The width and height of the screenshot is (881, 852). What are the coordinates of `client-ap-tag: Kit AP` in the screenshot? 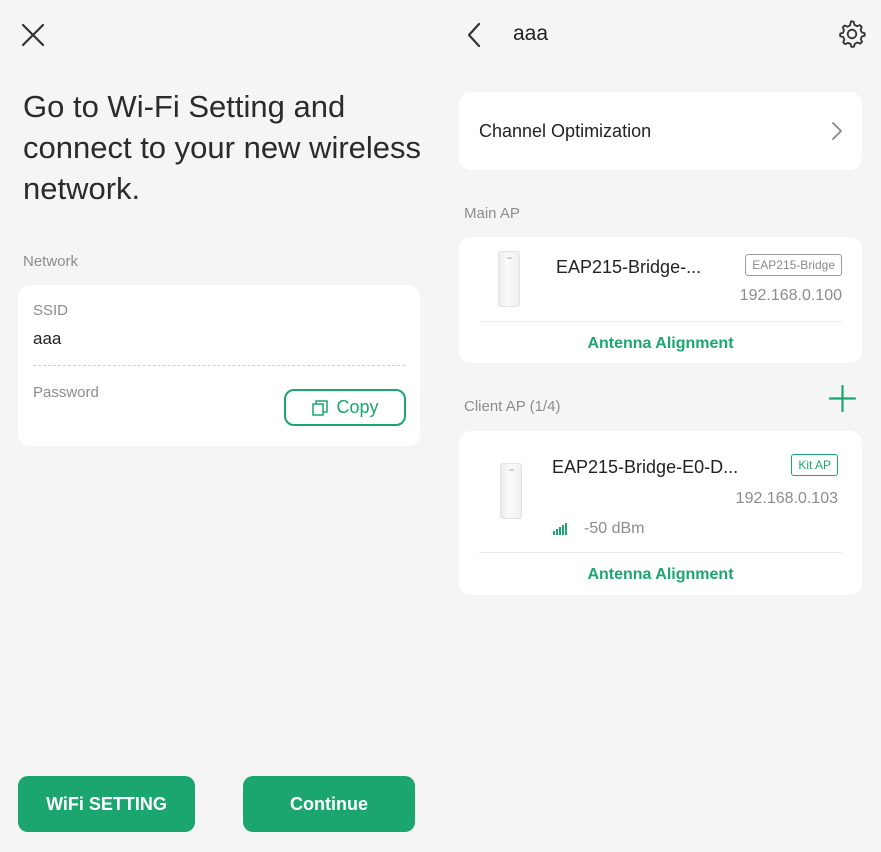 It's located at (814, 465).